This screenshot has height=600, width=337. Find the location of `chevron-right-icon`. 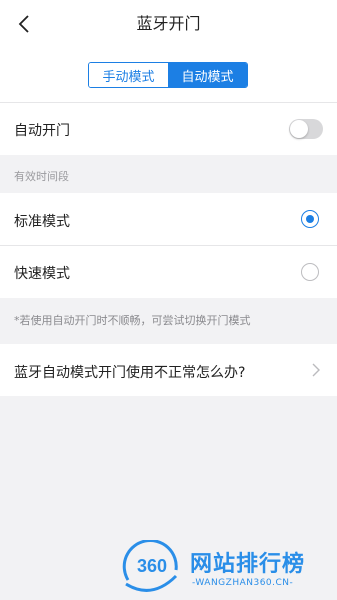

chevron-right-icon is located at coordinates (316, 370).